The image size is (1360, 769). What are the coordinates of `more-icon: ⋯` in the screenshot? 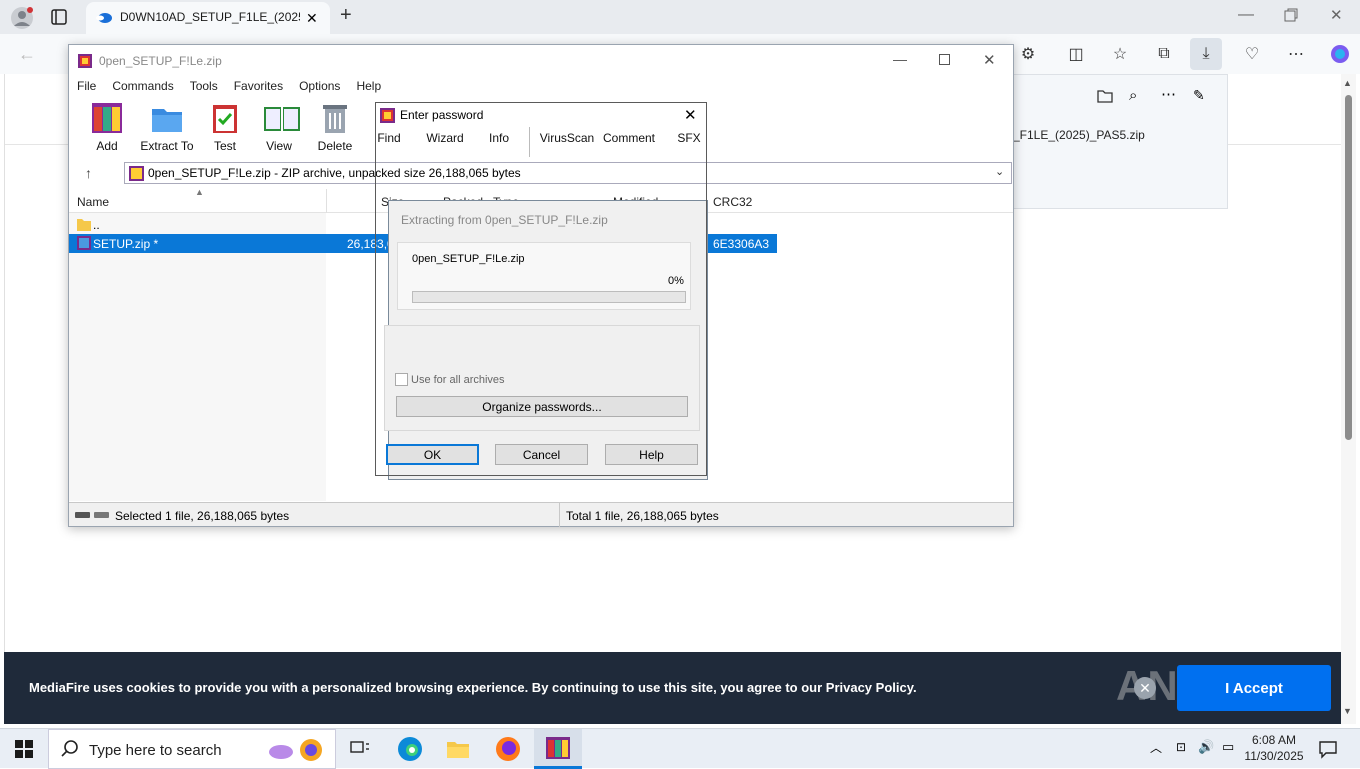 It's located at (1296, 54).